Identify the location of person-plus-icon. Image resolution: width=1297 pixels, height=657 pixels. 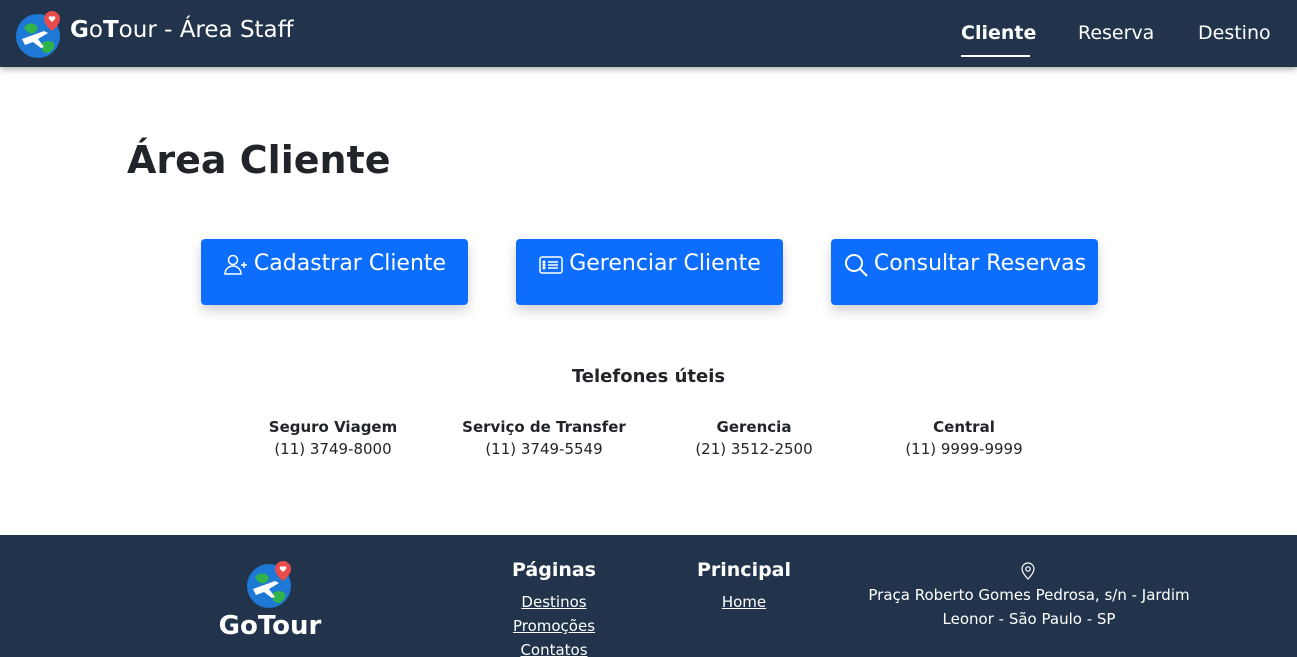
(235, 264).